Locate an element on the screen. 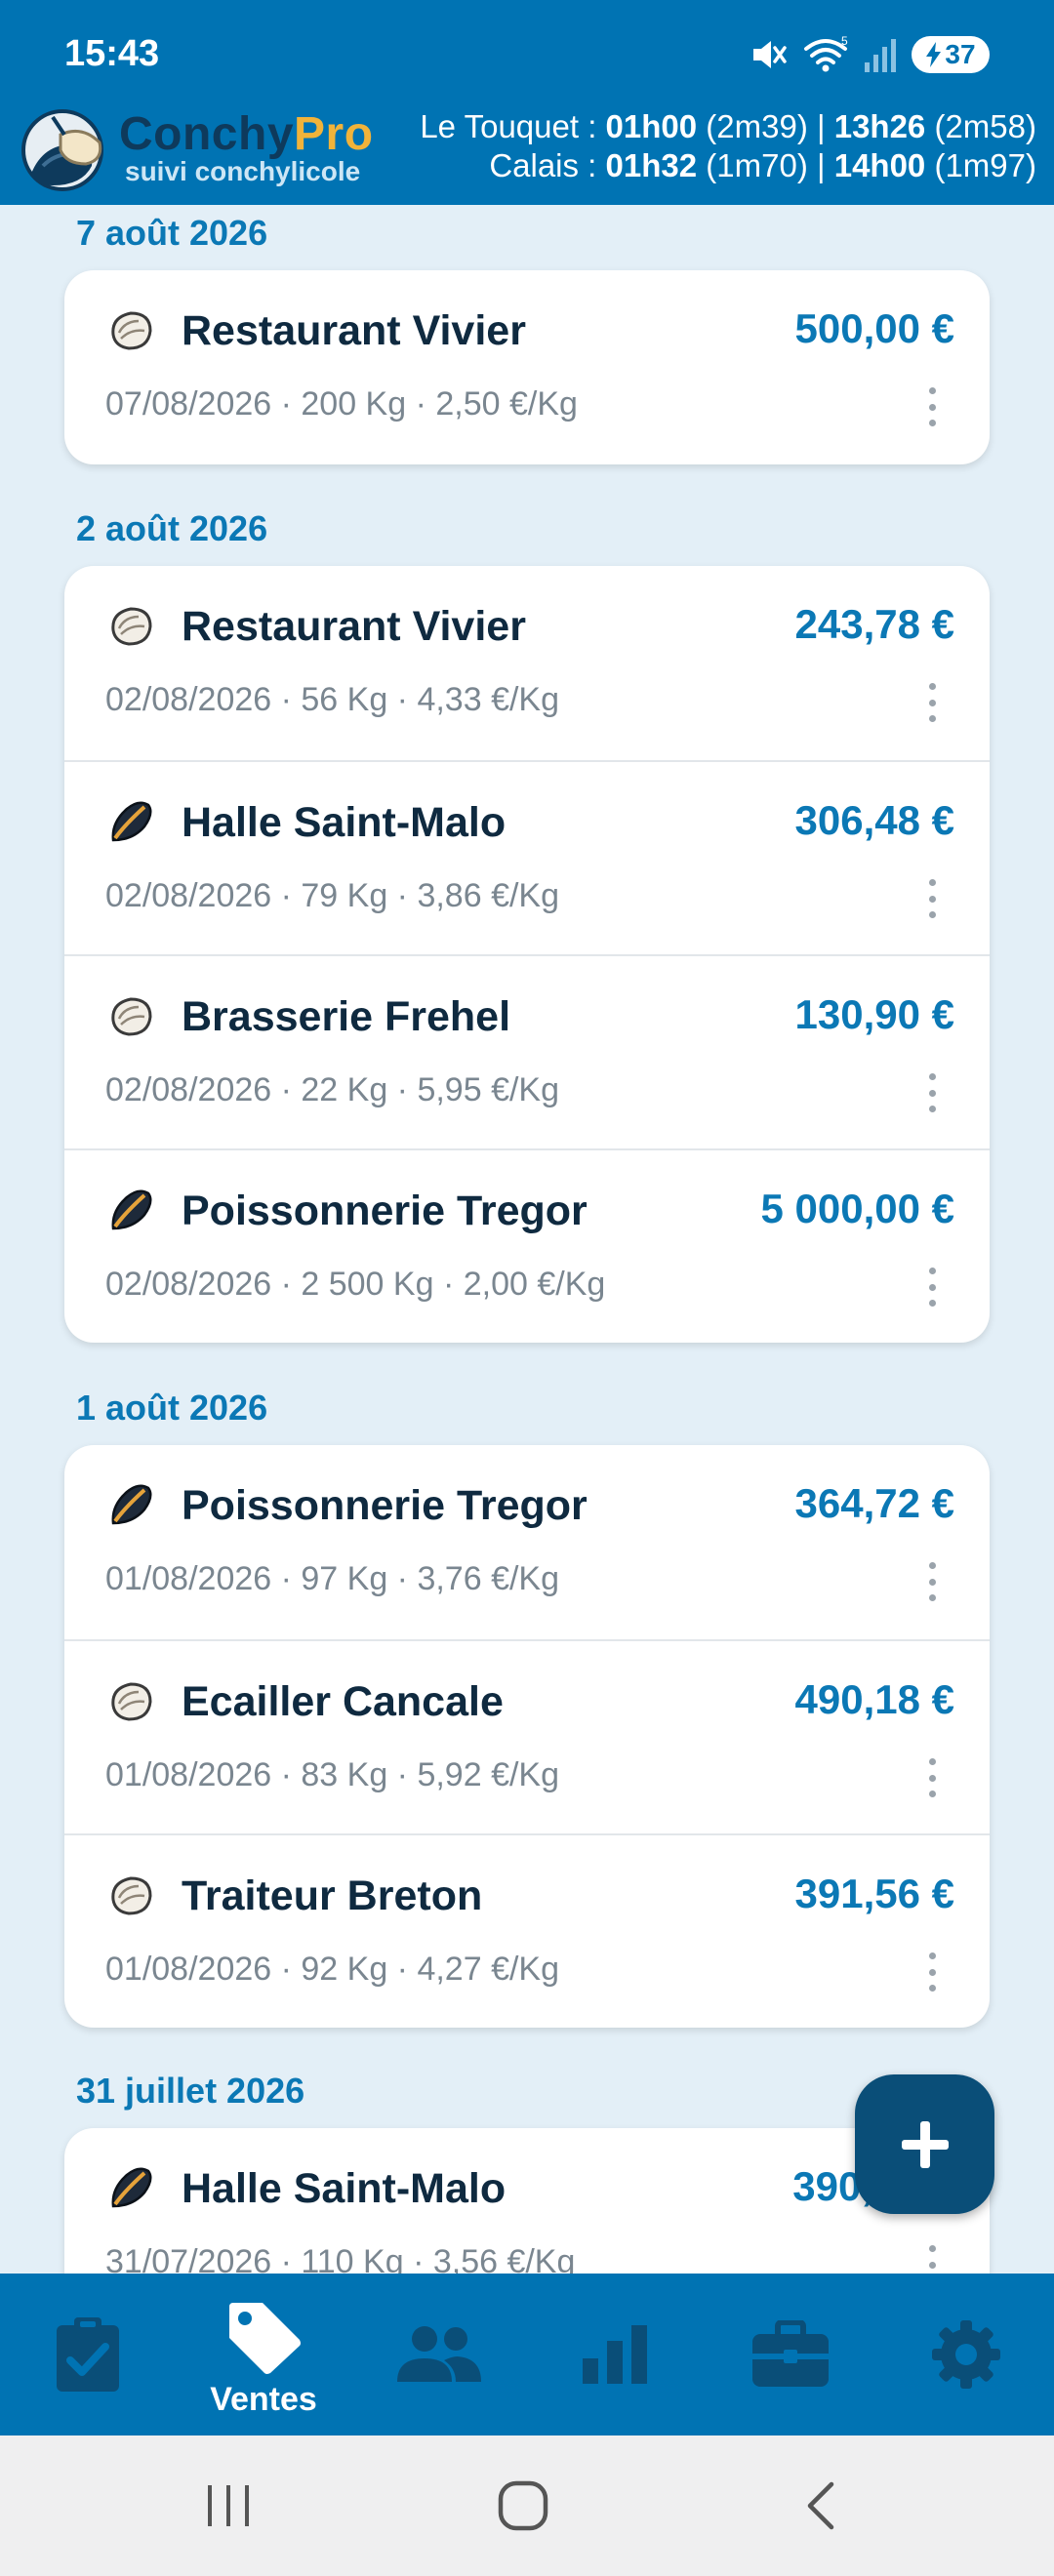 This screenshot has height=2576, width=1054. back-button is located at coordinates (820, 2505).